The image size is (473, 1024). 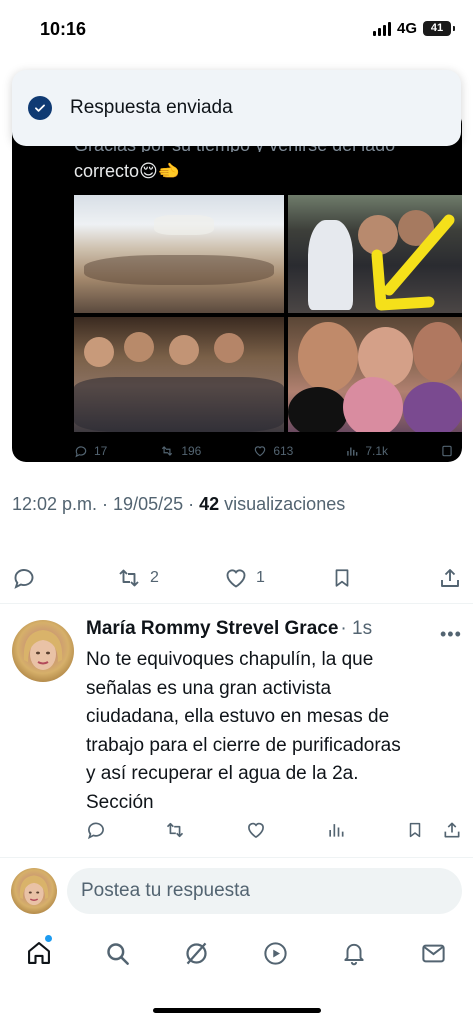 I want to click on status-indicators: 4G 41, so click(x=413, y=28).